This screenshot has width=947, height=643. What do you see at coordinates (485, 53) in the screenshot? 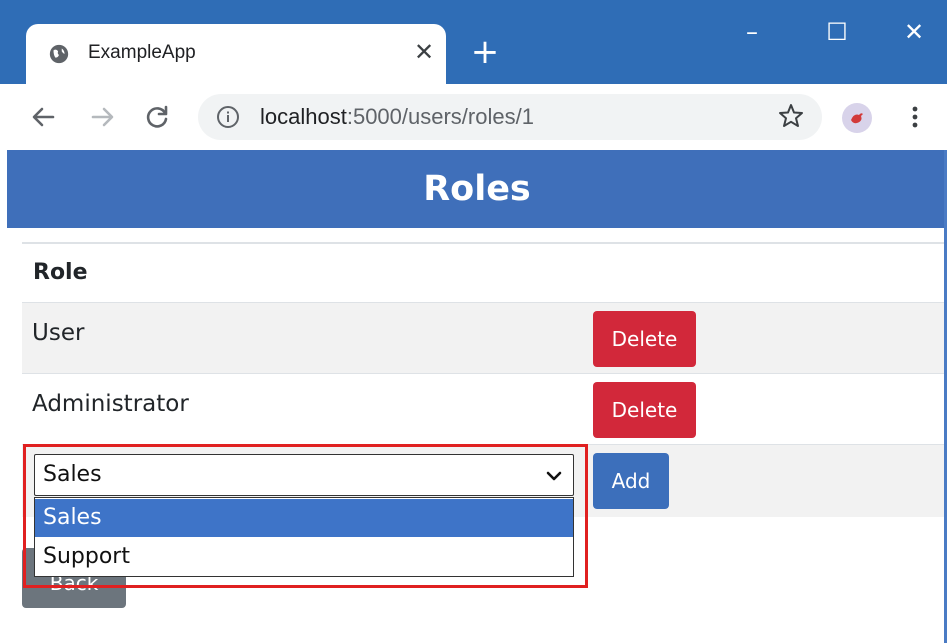
I see `new-tab-button: +` at bounding box center [485, 53].